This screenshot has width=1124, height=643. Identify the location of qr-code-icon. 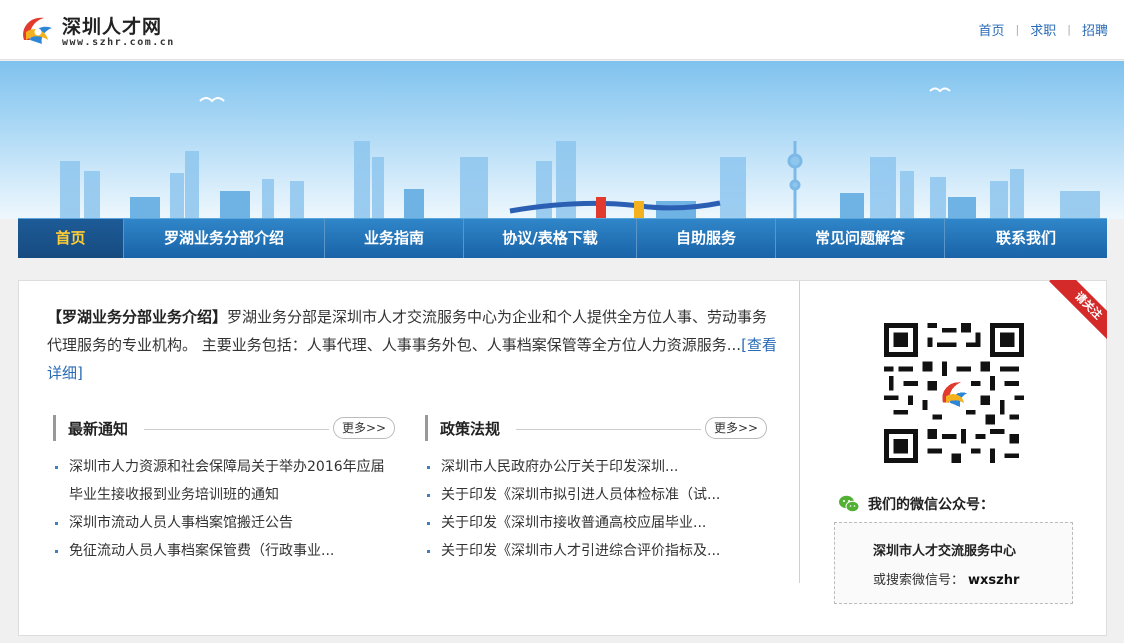
(954, 393).